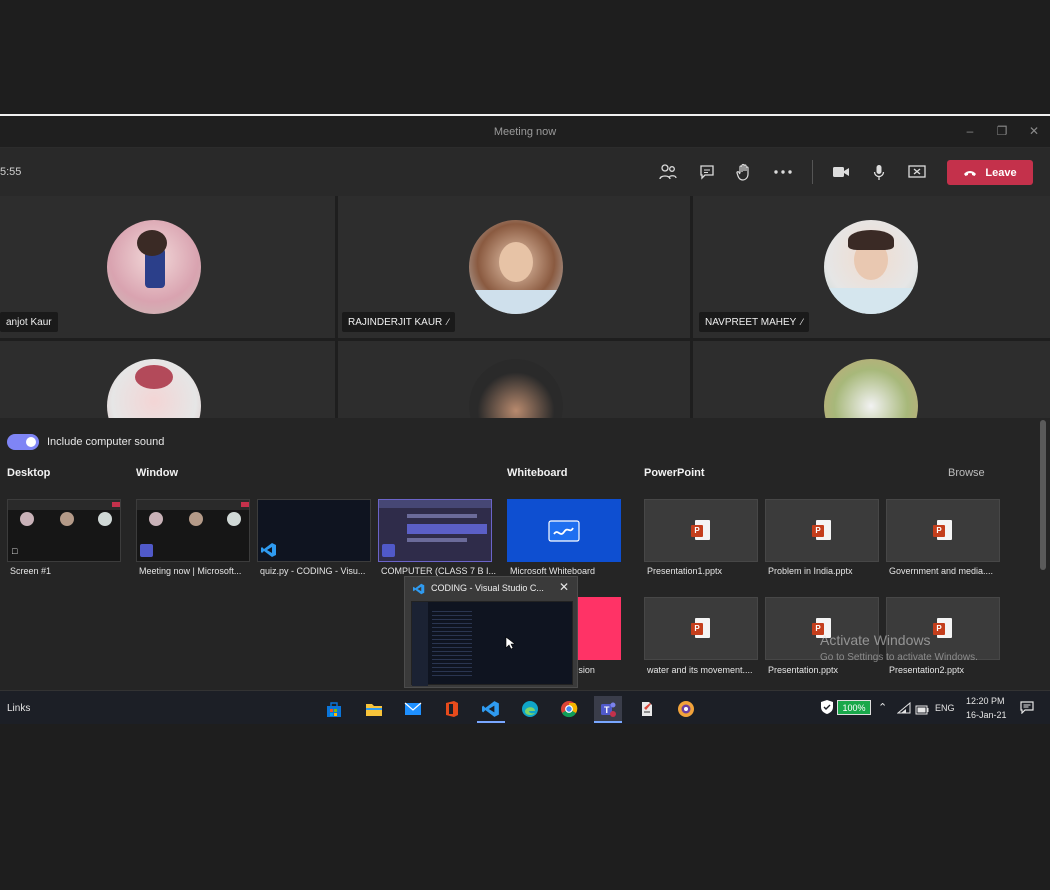 The width and height of the screenshot is (1050, 890). Describe the element at coordinates (783, 172) in the screenshot. I see `more-options-icon` at that location.